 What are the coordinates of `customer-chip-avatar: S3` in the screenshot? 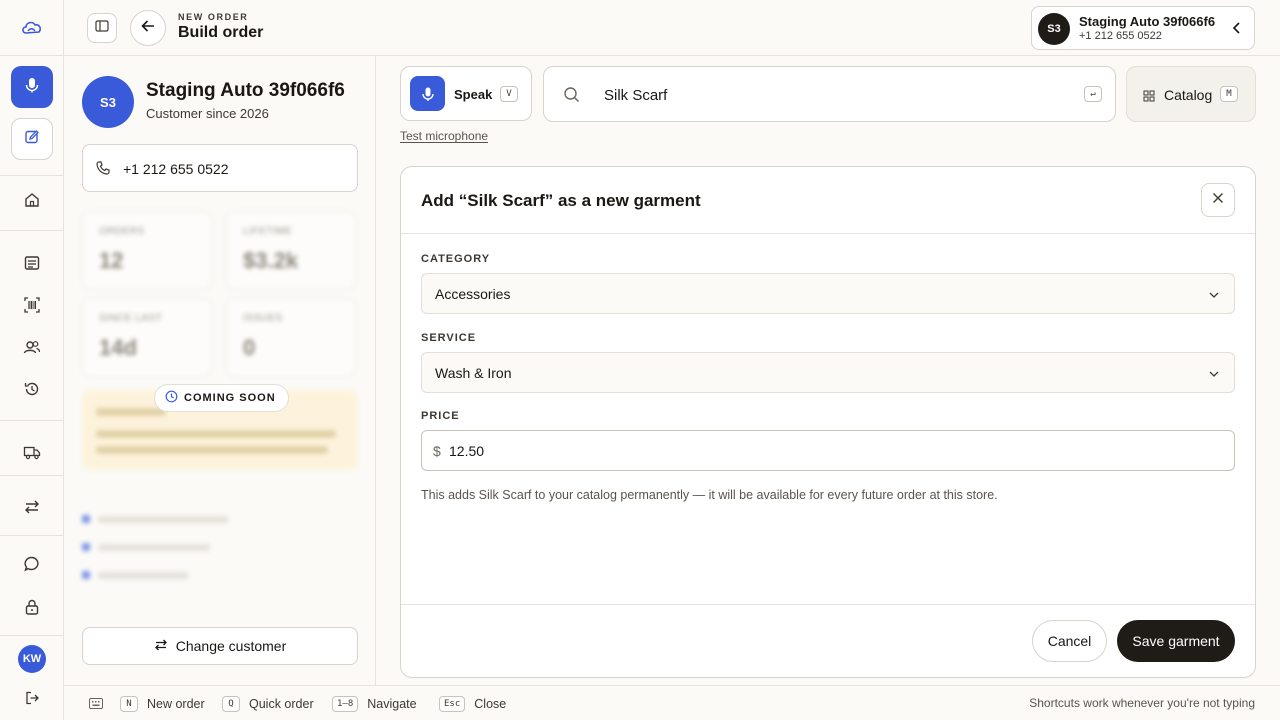 It's located at (1054, 29).